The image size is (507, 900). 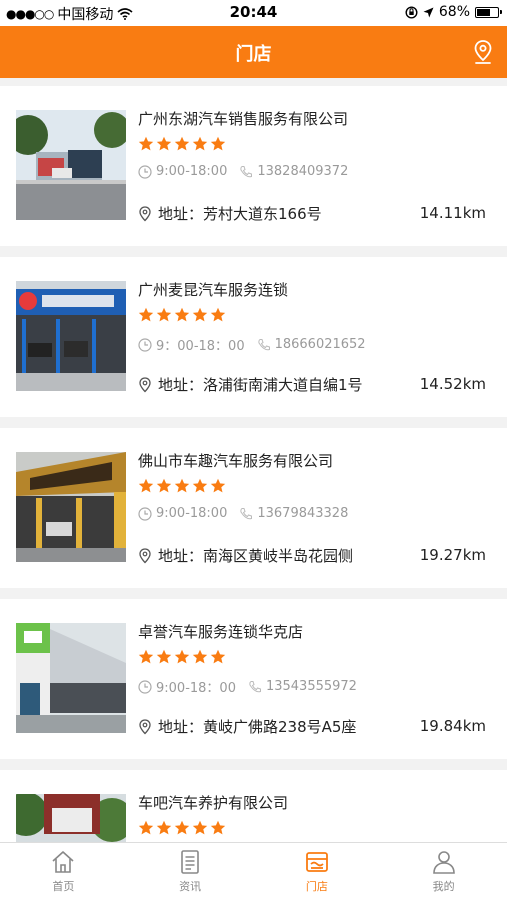 What do you see at coordinates (257, 727) in the screenshot?
I see `store-address-text: 地址：黄岐广佛路238号A5座` at bounding box center [257, 727].